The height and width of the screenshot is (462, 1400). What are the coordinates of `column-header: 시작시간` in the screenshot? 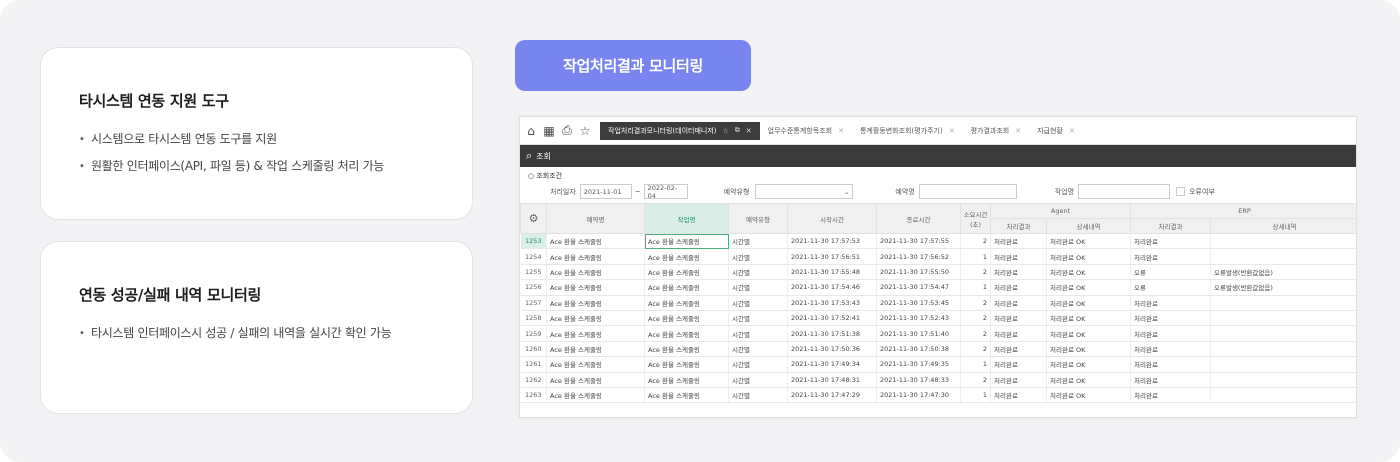 It's located at (832, 218).